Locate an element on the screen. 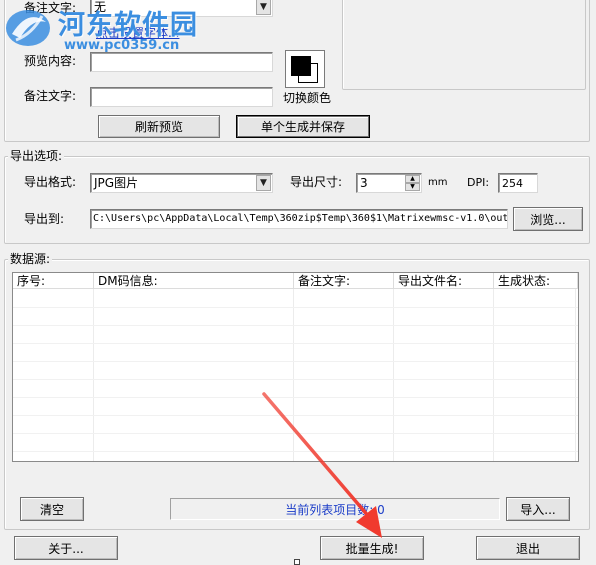 The width and height of the screenshot is (596, 565). dpi-input: 254 is located at coordinates (518, 183).